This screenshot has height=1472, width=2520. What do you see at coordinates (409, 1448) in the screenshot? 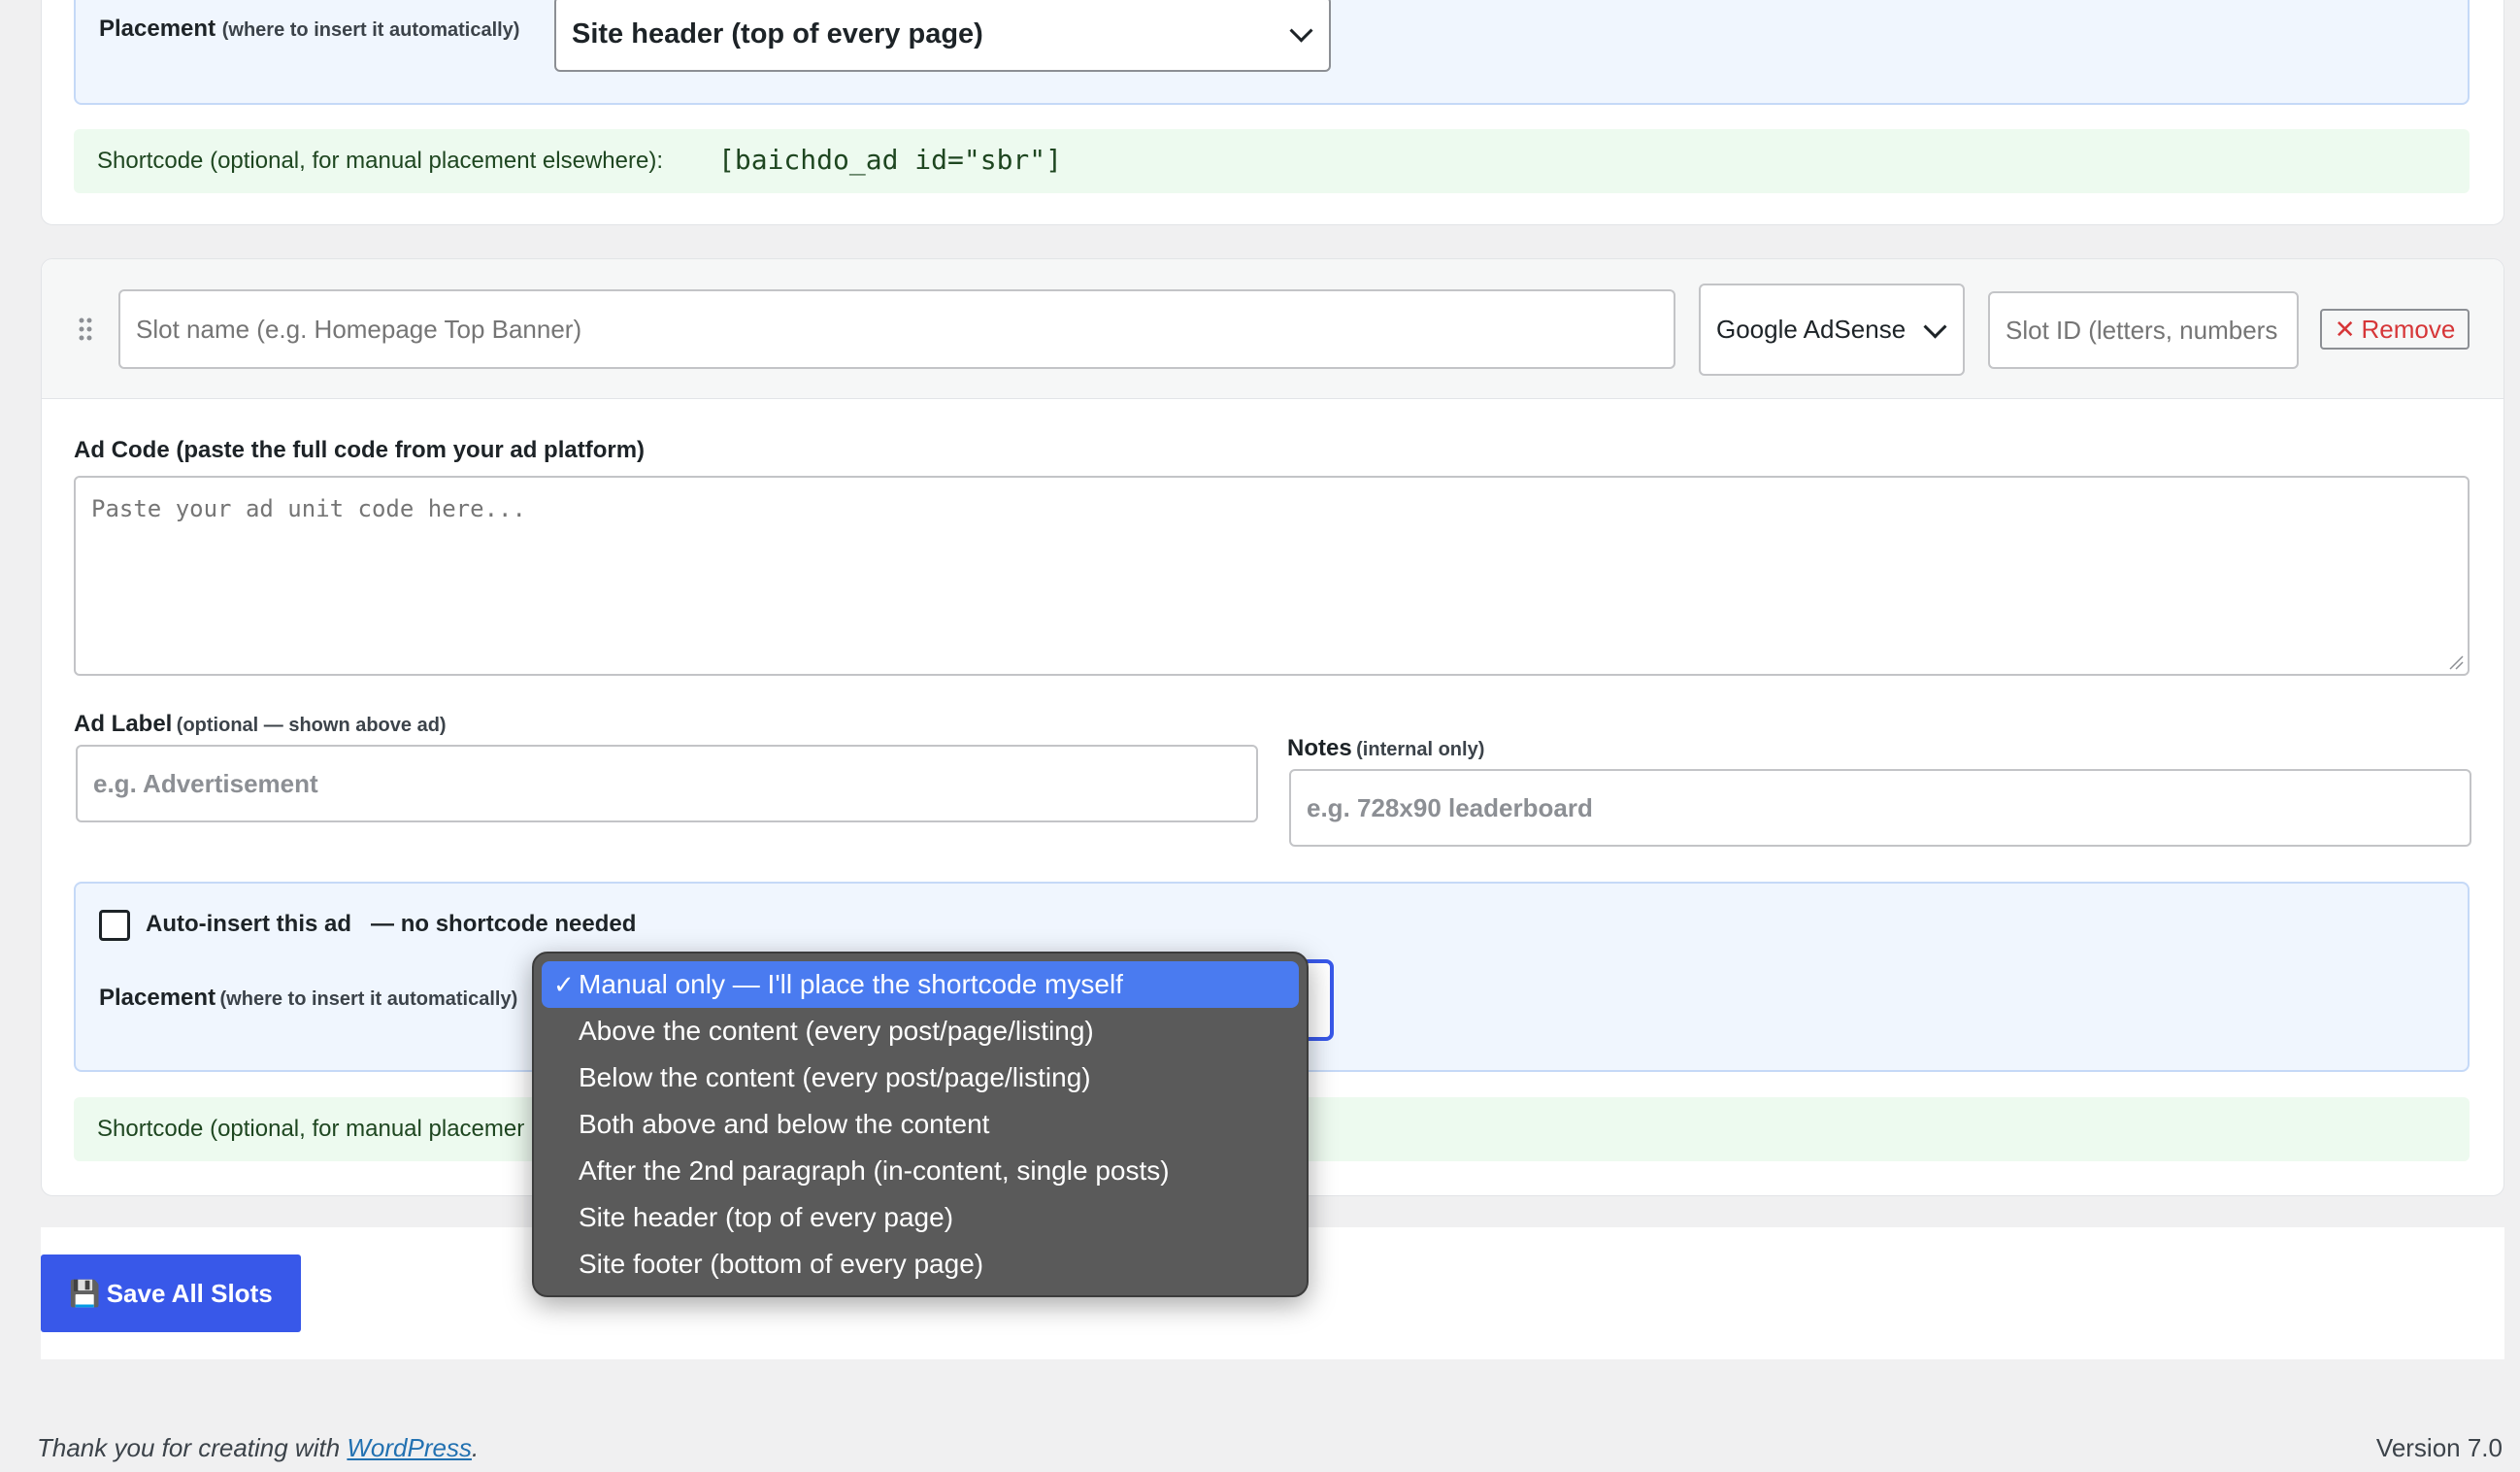
I see `wordpress-link: WordPress` at bounding box center [409, 1448].